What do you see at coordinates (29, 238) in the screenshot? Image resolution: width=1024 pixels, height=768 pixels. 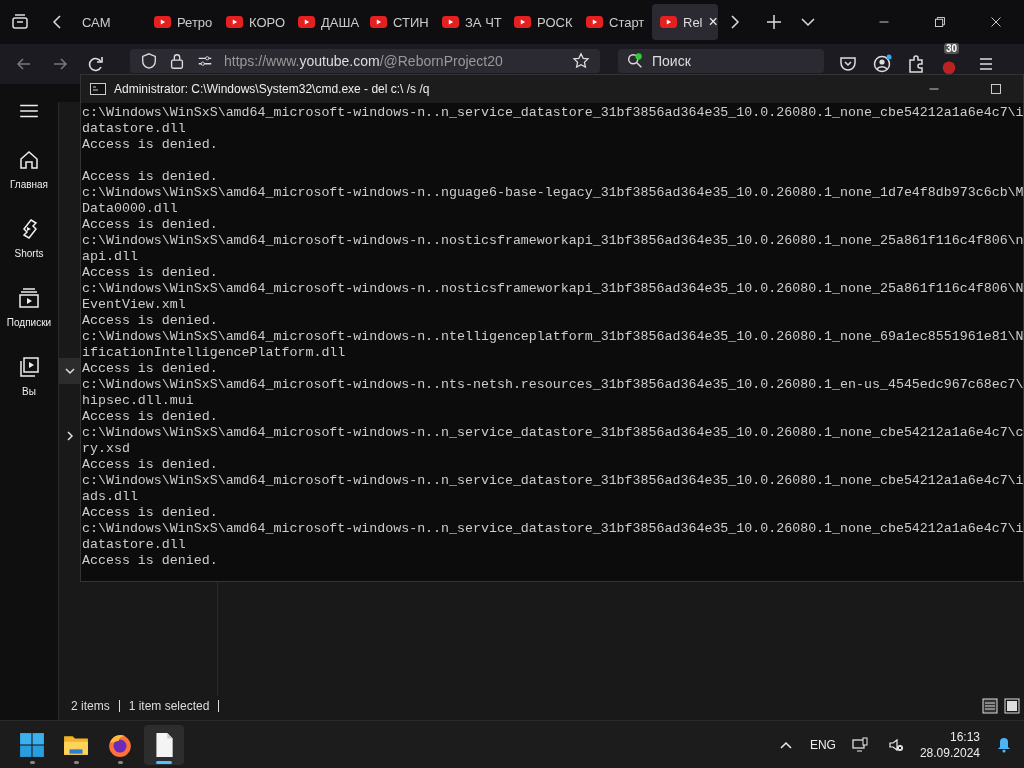 I see `sidebar-item: Shorts` at bounding box center [29, 238].